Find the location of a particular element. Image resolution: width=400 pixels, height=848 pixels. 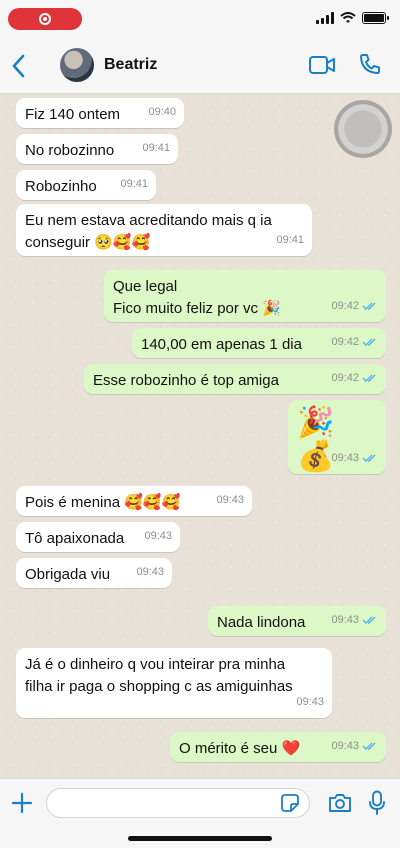

camera-icon is located at coordinates (340, 803).